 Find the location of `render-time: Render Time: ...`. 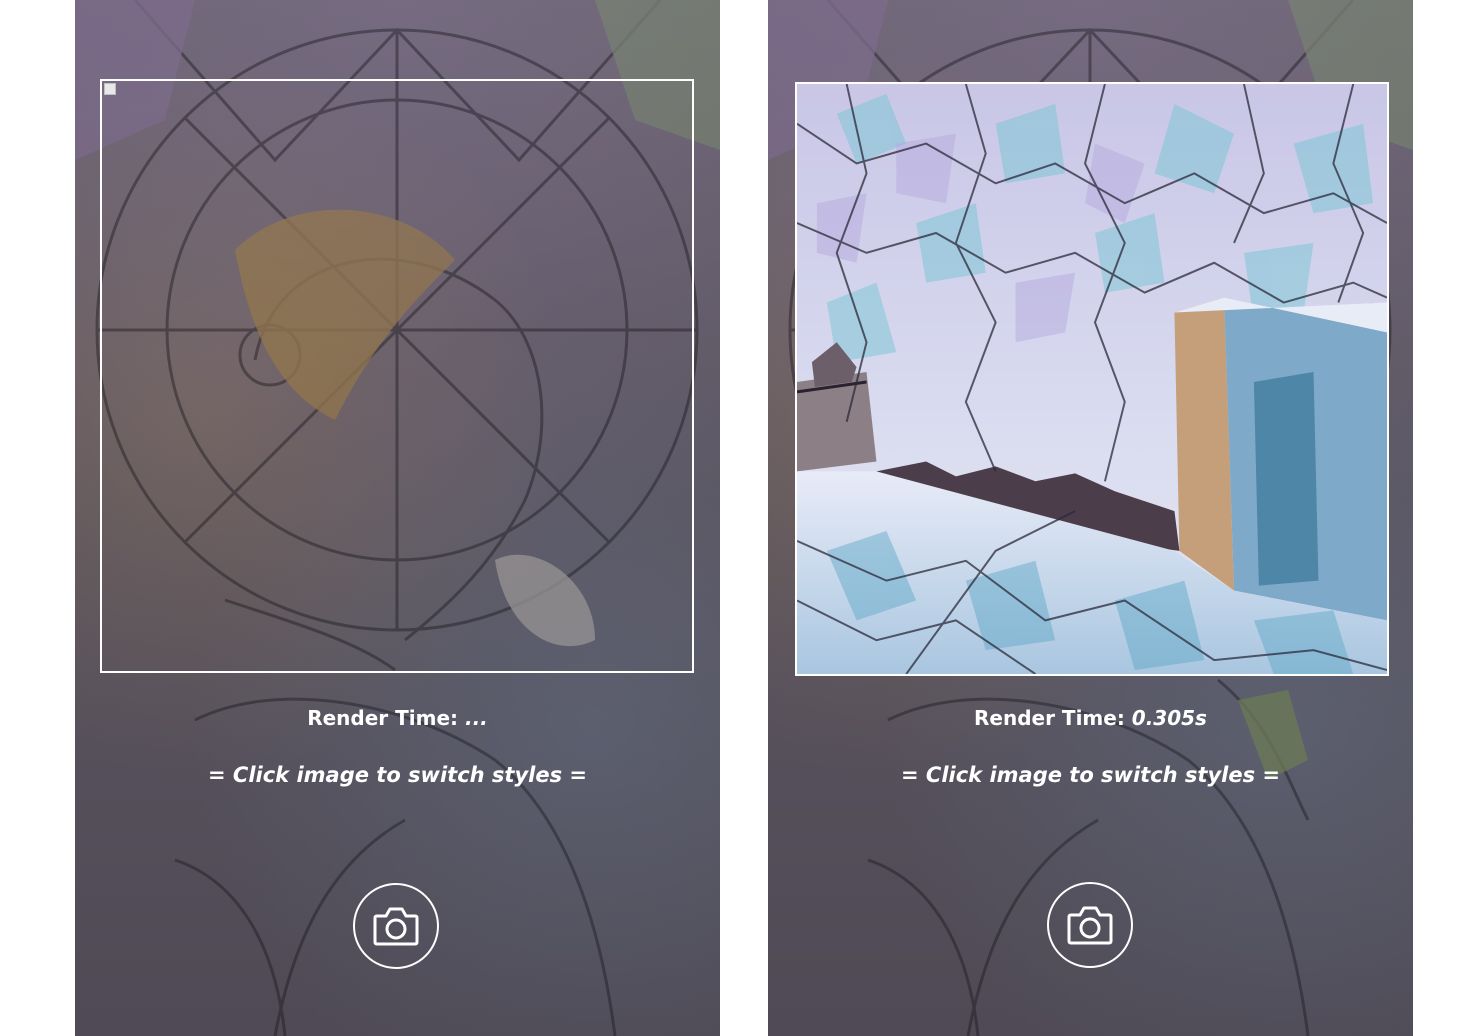

render-time: Render Time: ... is located at coordinates (397, 718).